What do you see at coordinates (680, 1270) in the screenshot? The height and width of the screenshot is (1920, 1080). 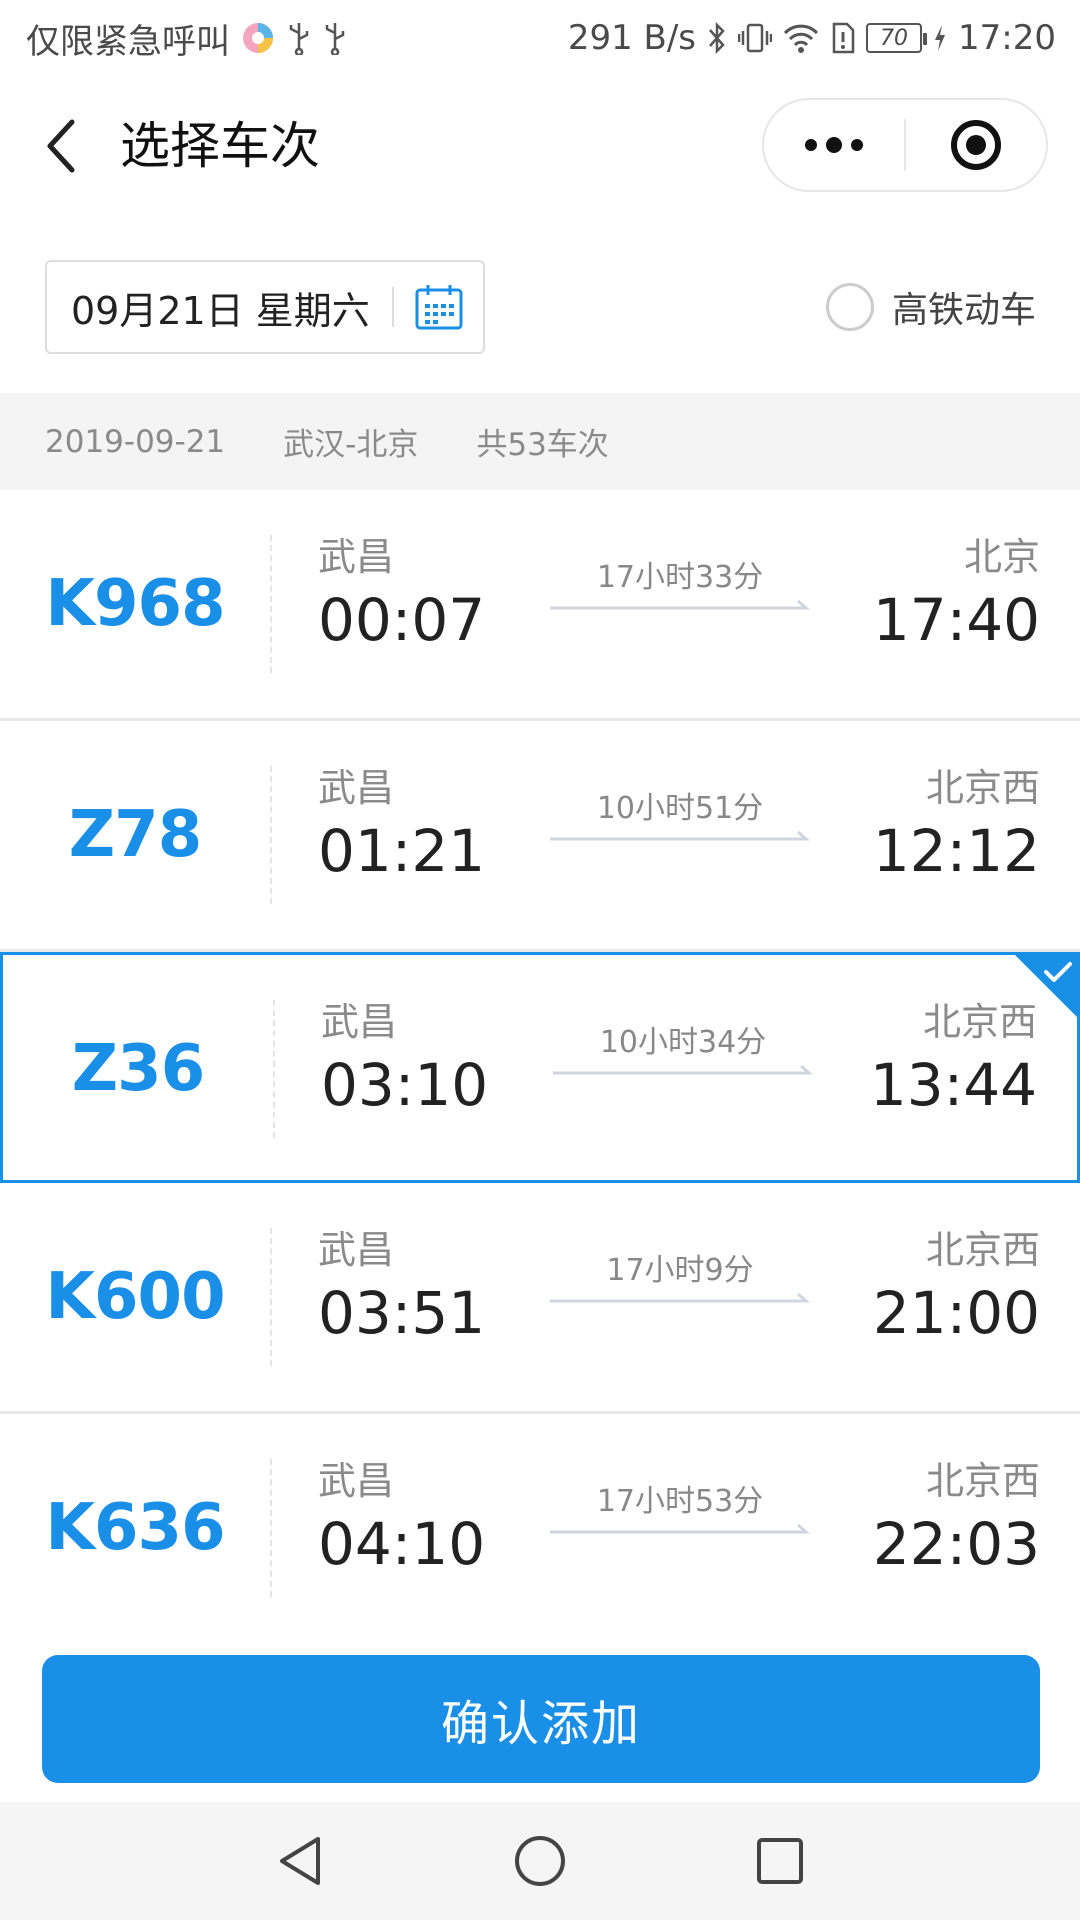 I see `trip-duration: 17小时9分` at bounding box center [680, 1270].